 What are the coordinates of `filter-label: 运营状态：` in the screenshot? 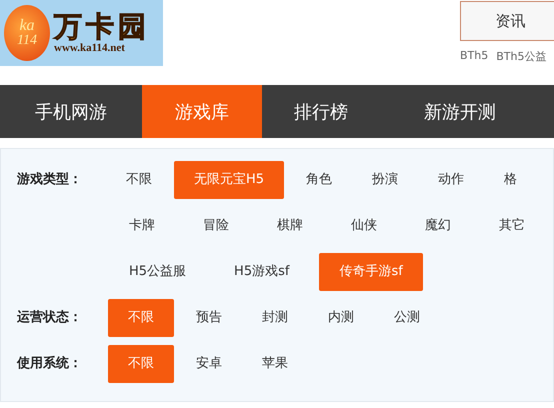 It's located at (49, 318).